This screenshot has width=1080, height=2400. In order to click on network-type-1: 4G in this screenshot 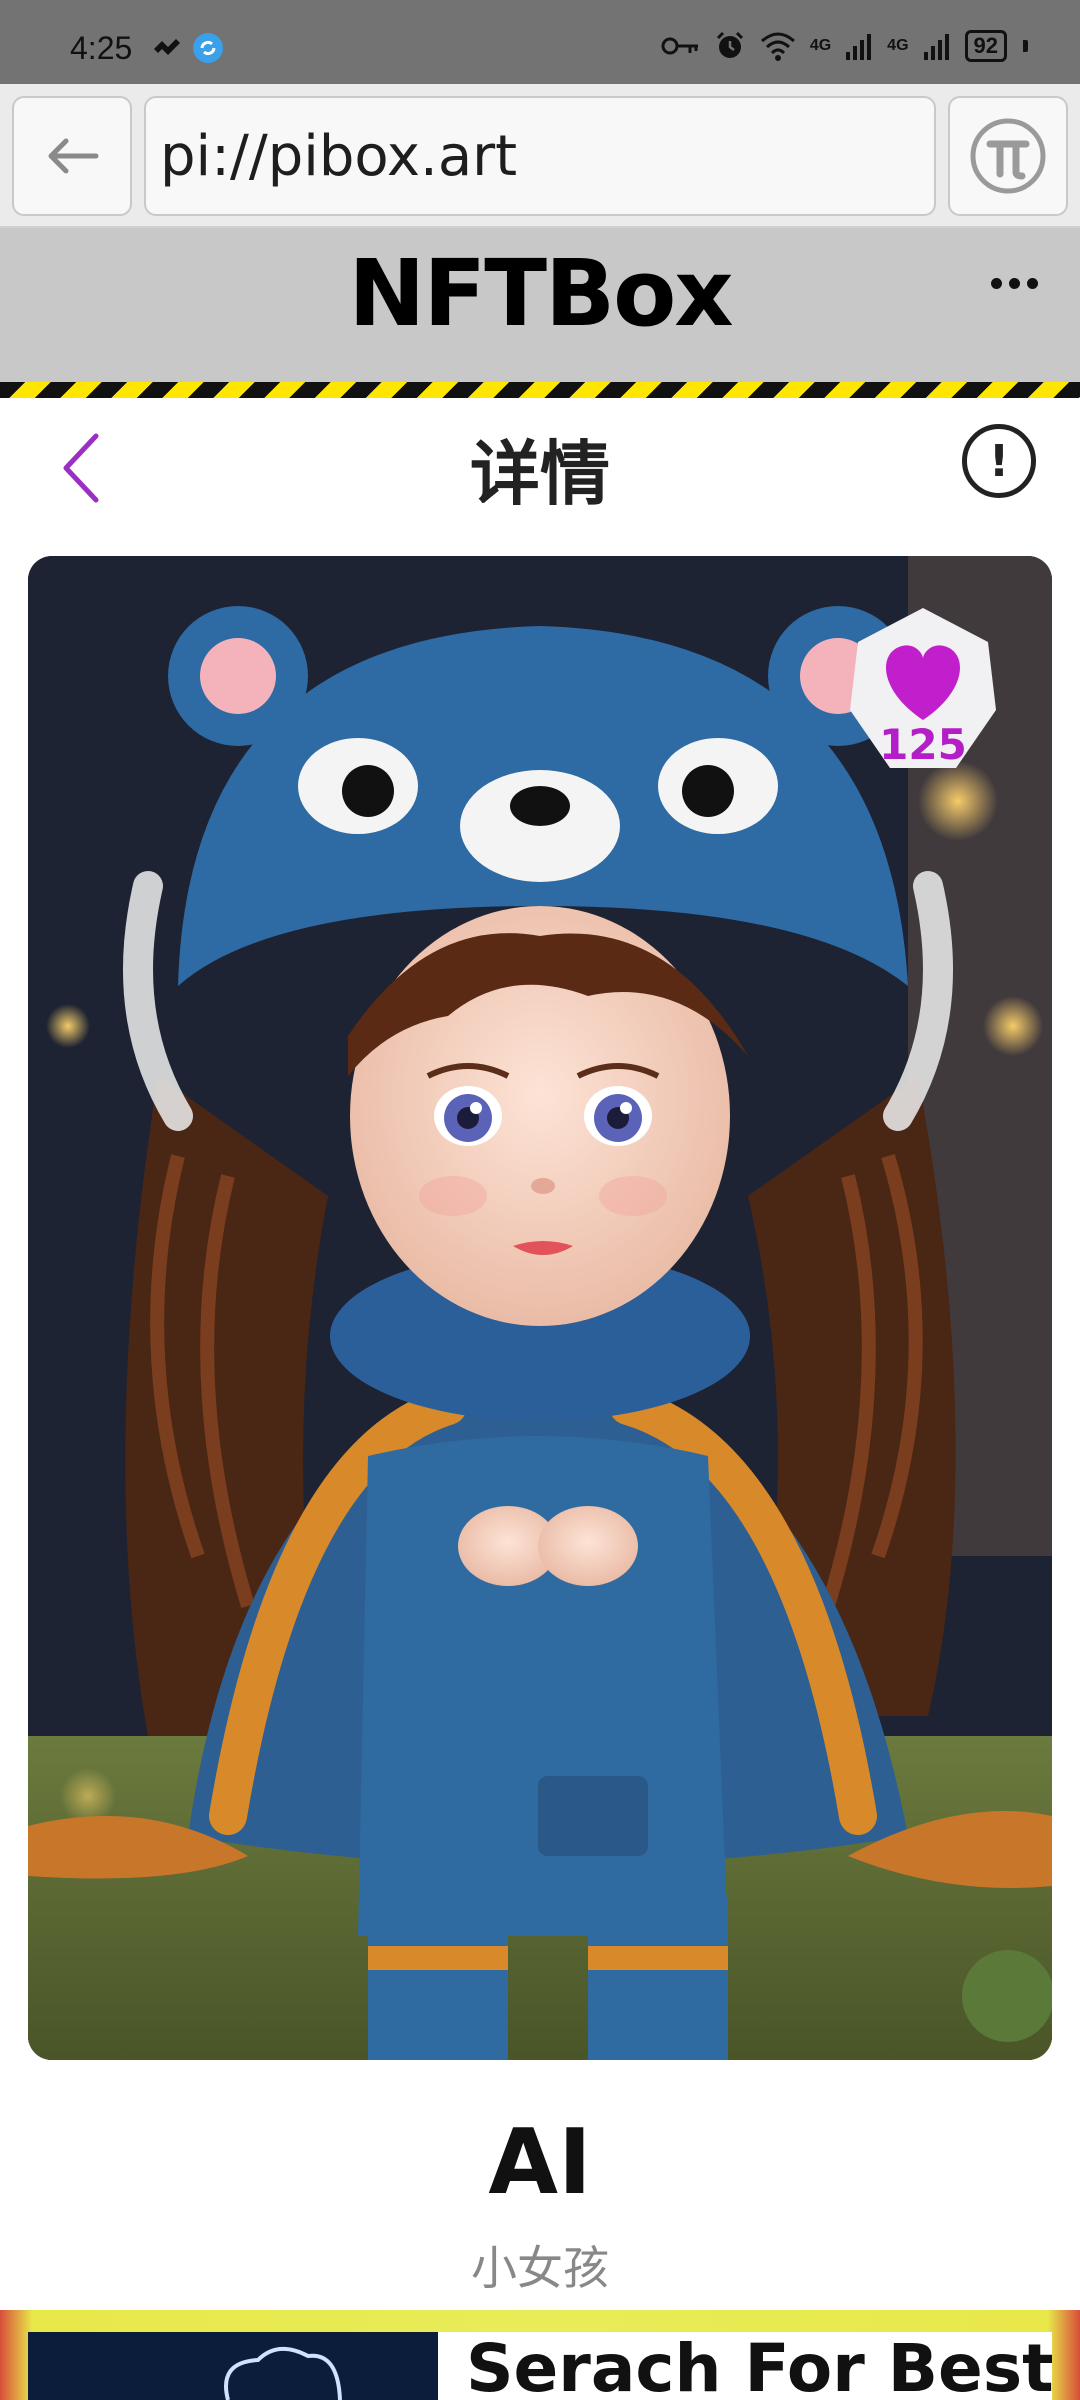, I will do `click(820, 45)`.